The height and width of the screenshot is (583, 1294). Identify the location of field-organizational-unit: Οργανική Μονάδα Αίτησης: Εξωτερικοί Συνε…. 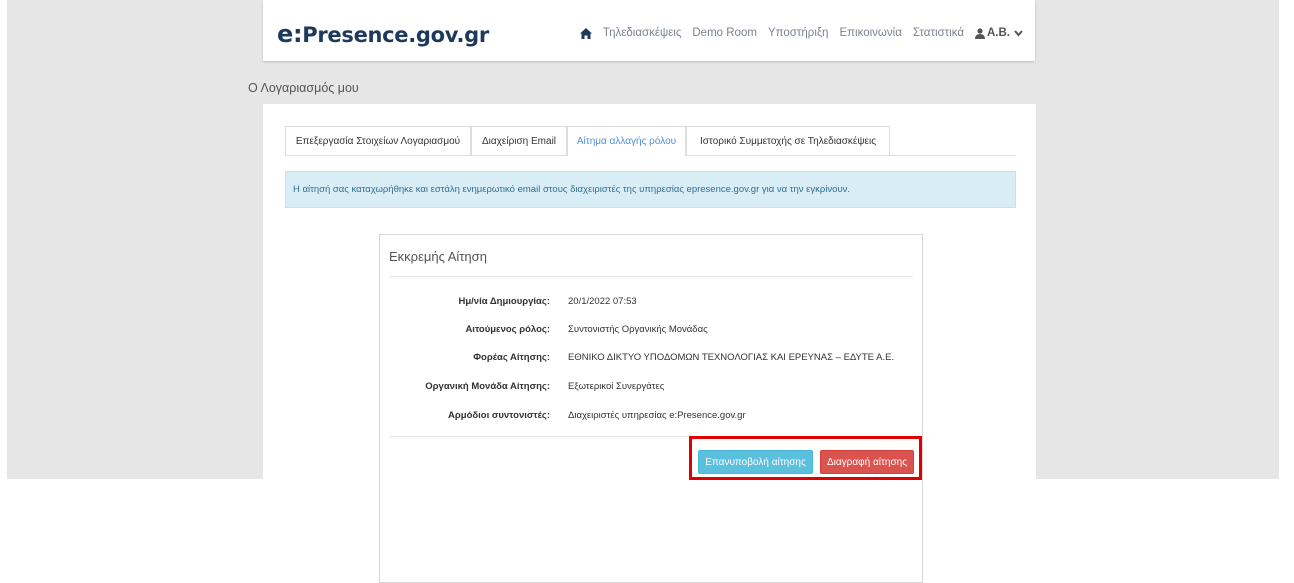
(651, 388).